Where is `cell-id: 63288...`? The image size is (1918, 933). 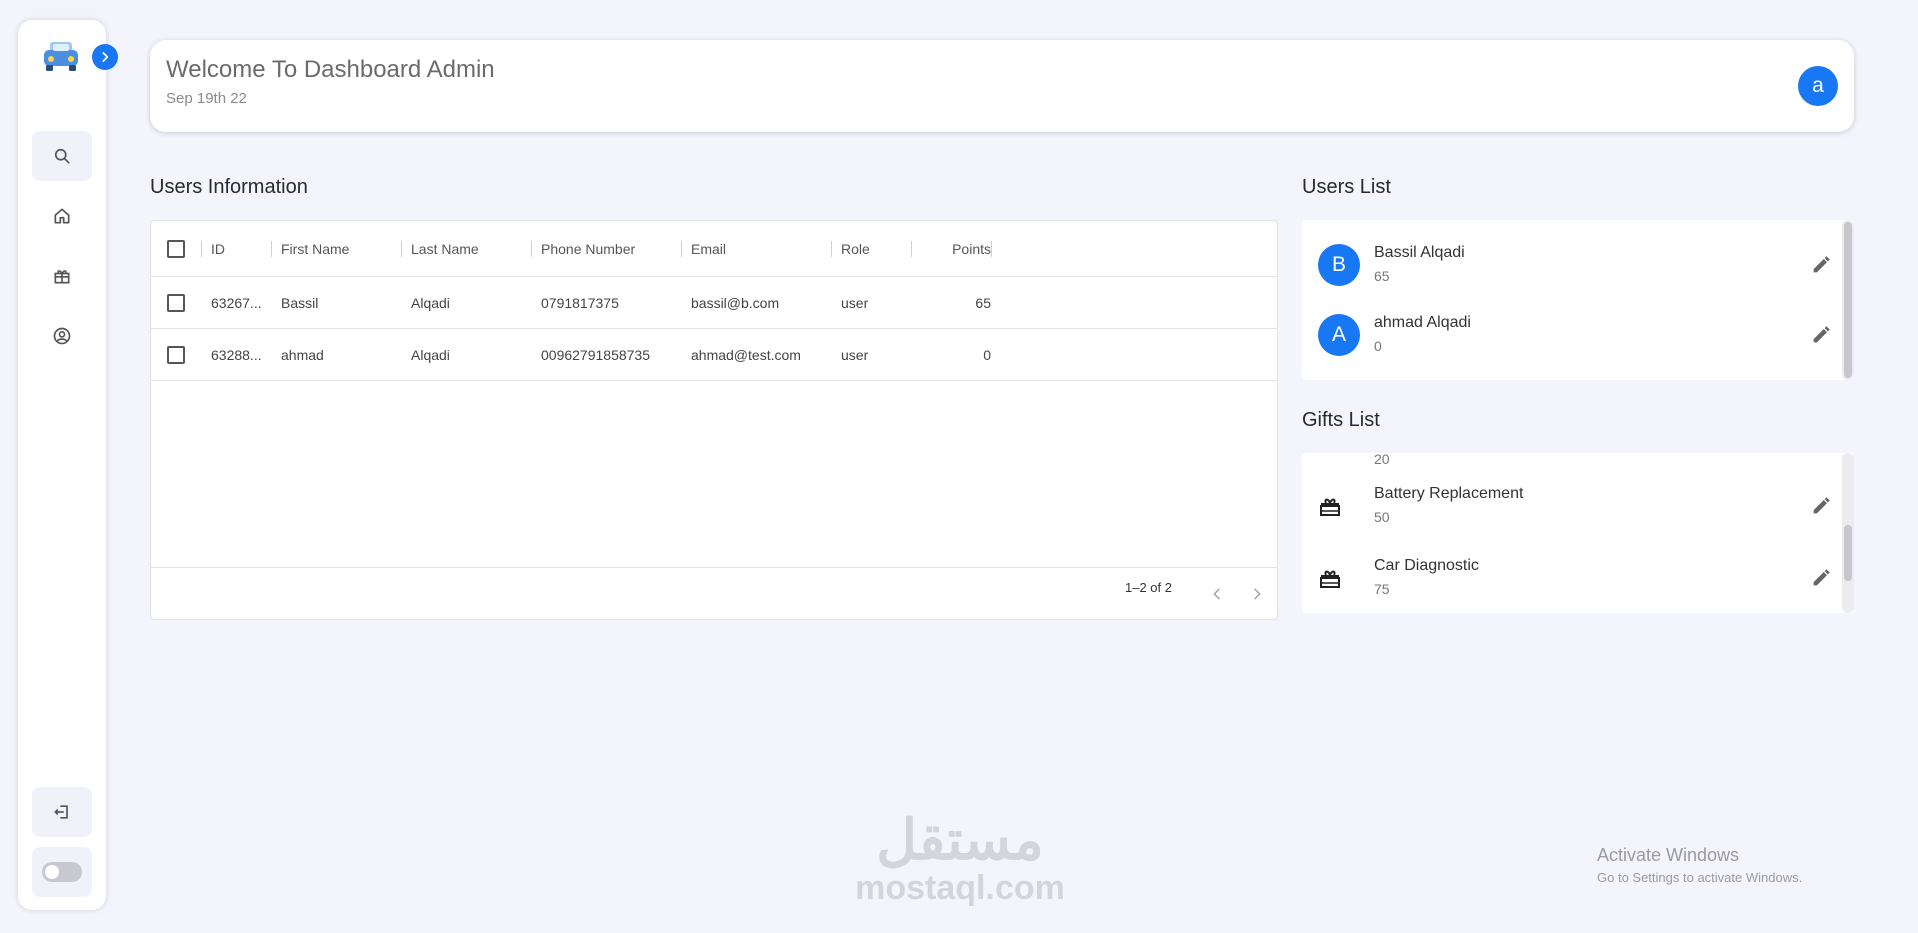 cell-id: 63288... is located at coordinates (236, 354).